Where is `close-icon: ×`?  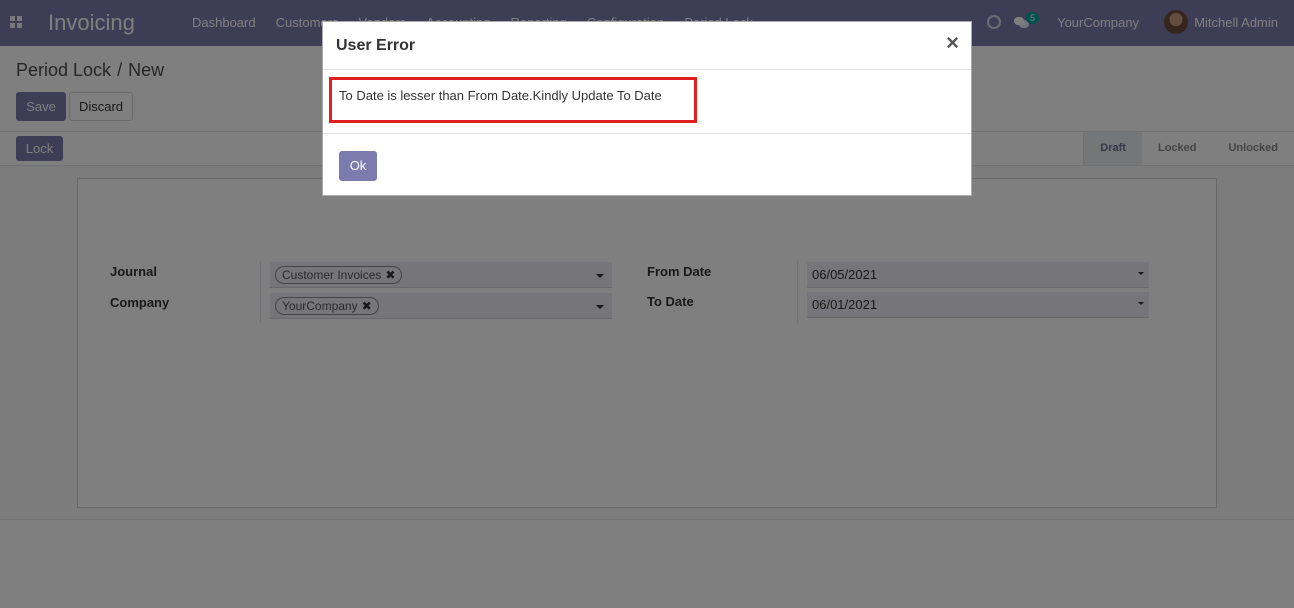 close-icon: × is located at coordinates (952, 43).